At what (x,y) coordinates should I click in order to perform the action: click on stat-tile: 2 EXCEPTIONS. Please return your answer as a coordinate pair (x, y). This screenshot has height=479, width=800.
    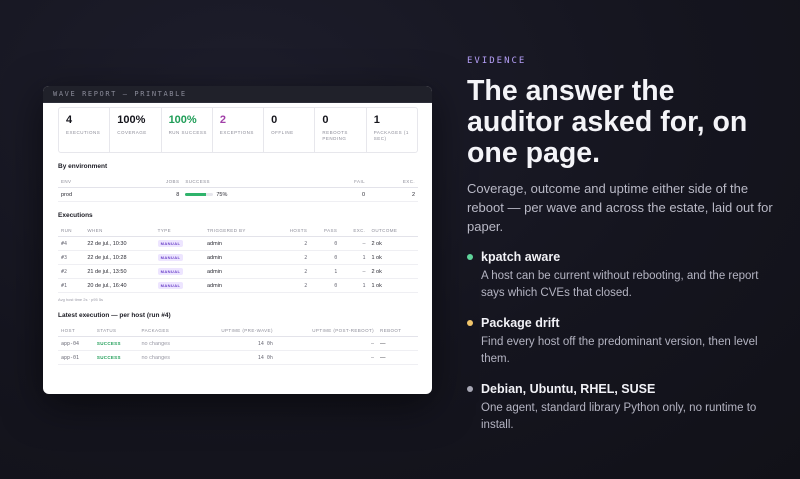
    Looking at the image, I should click on (239, 130).